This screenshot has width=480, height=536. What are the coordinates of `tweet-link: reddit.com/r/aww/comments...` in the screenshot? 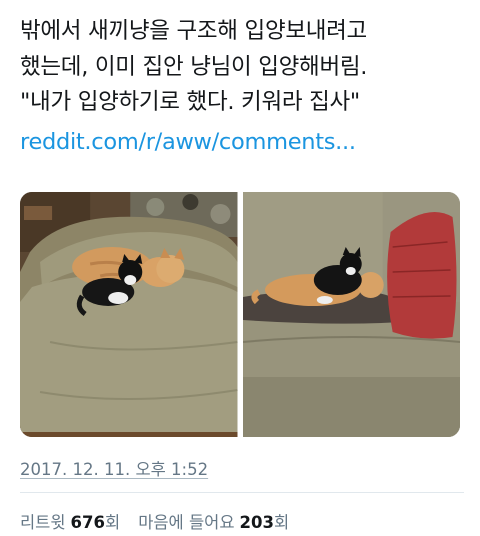 It's located at (242, 143).